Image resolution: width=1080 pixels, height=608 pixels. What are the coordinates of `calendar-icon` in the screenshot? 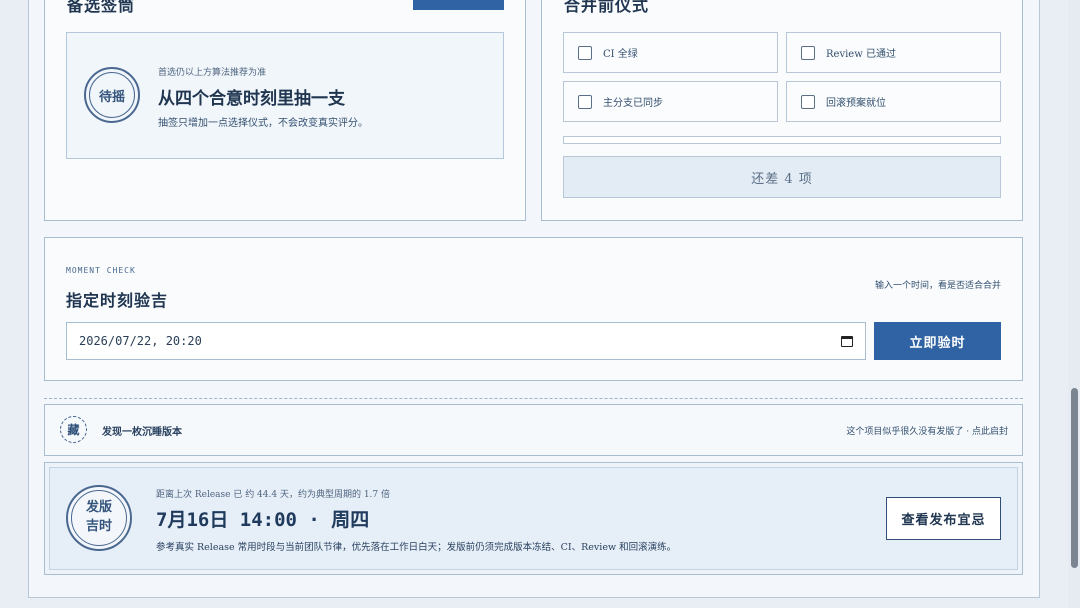 It's located at (847, 341).